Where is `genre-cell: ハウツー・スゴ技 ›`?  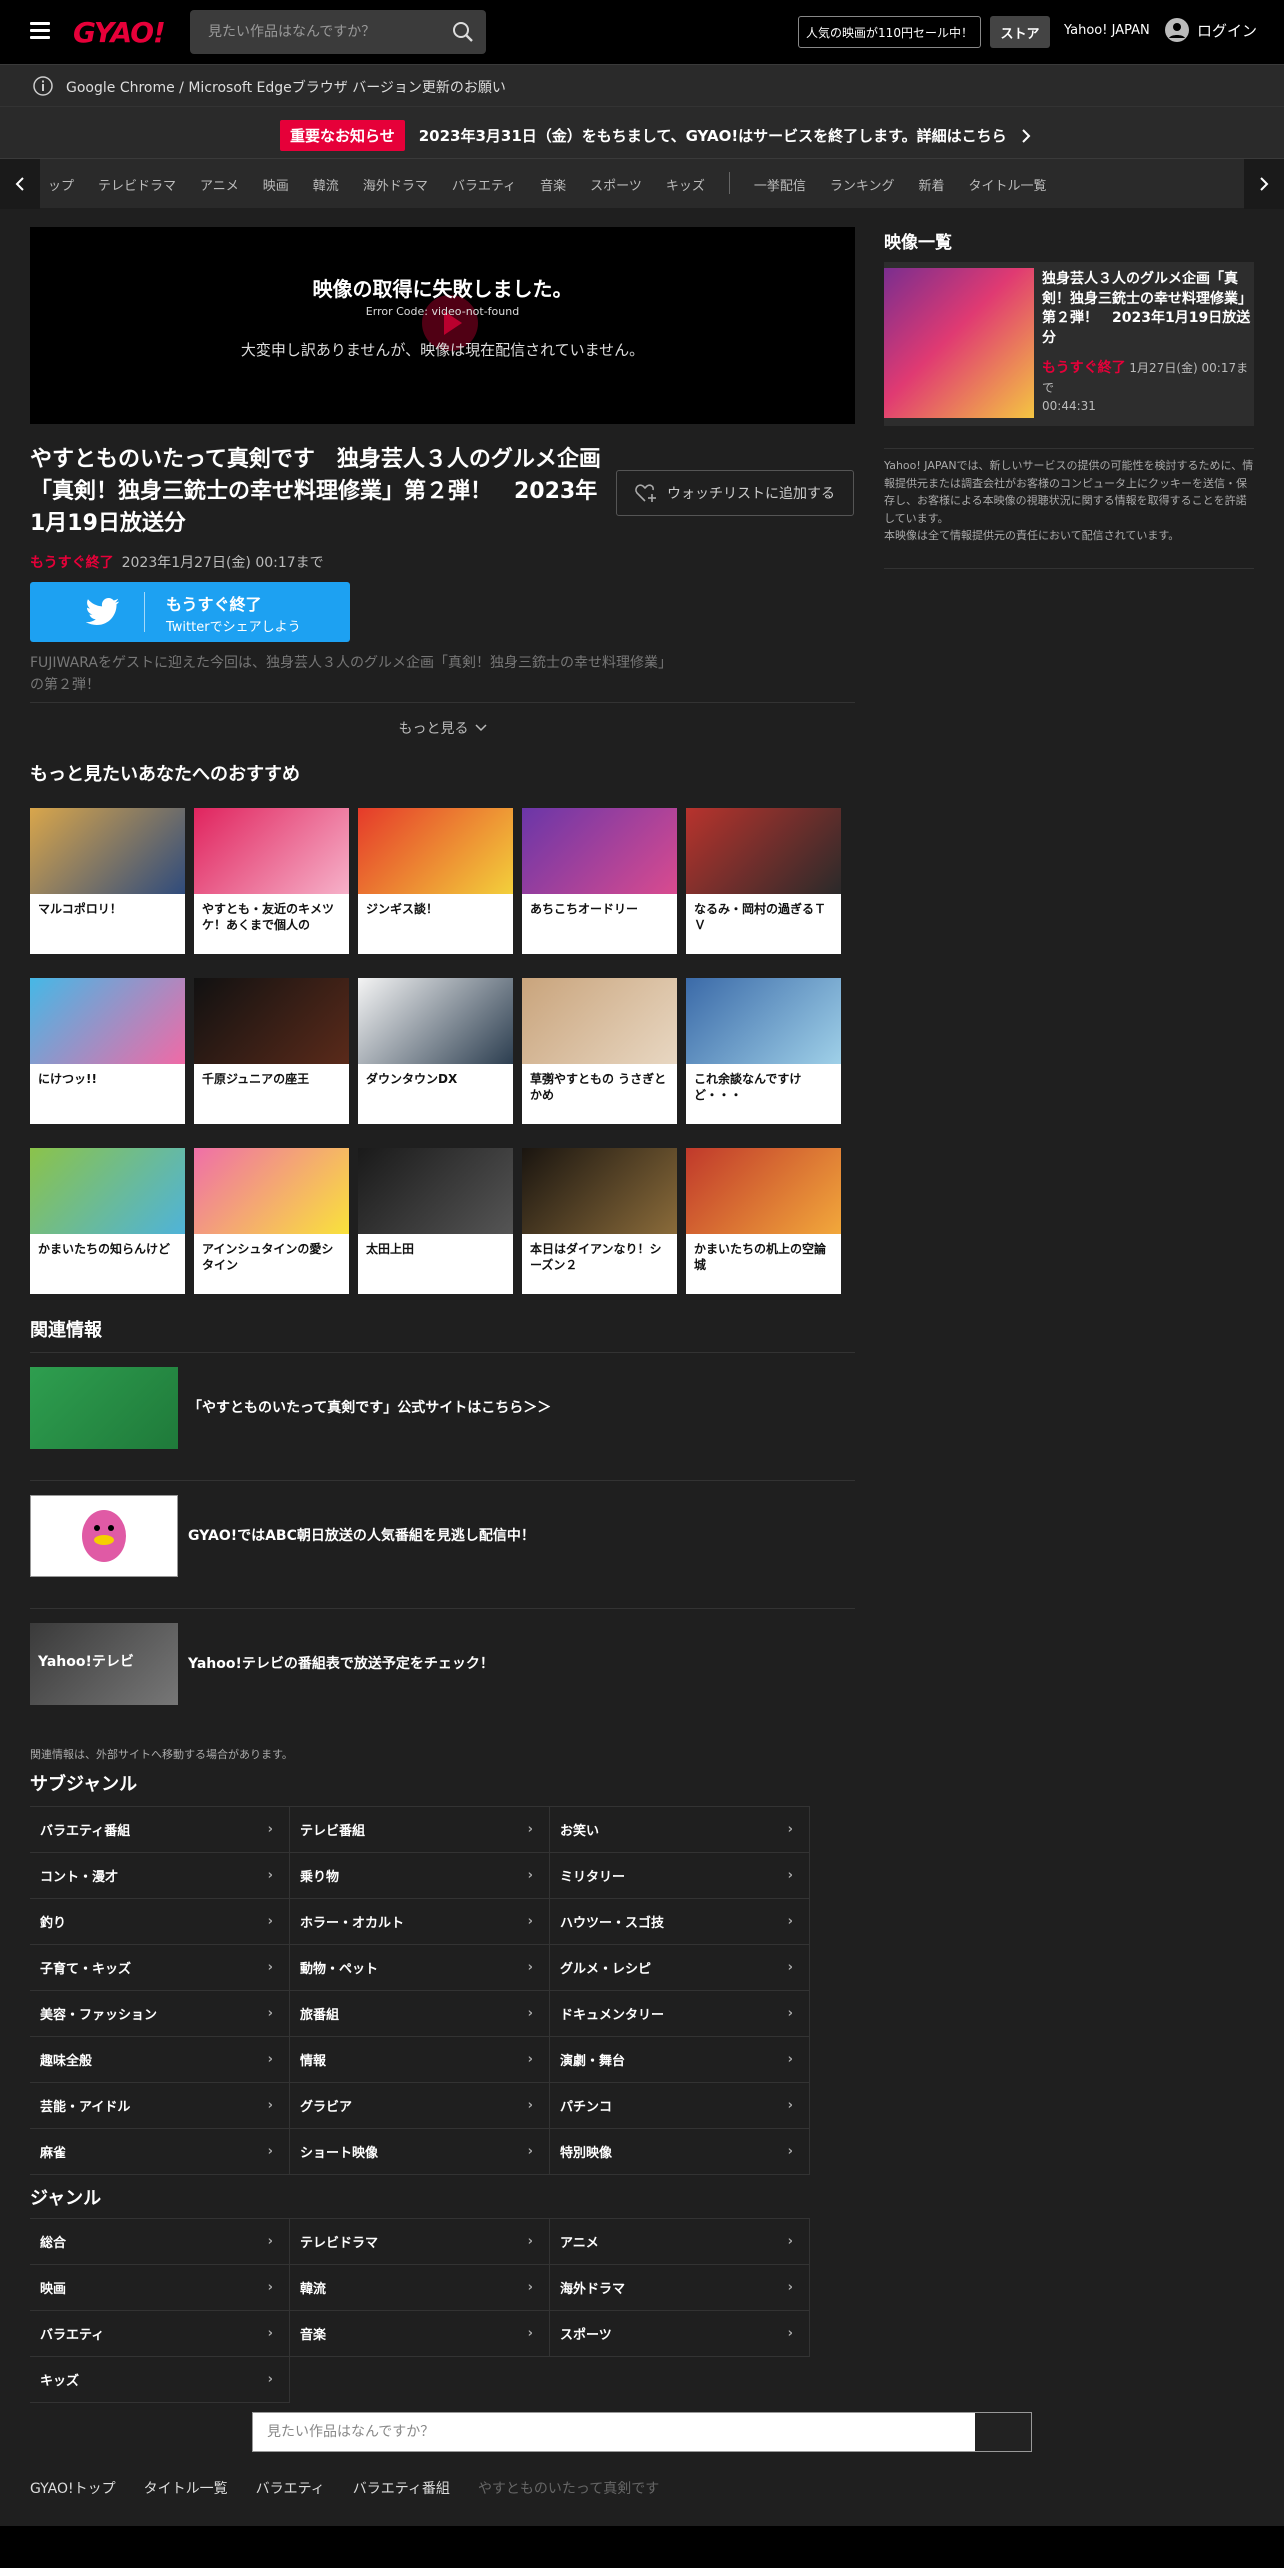 genre-cell: ハウツー・スゴ技 › is located at coordinates (680, 1922).